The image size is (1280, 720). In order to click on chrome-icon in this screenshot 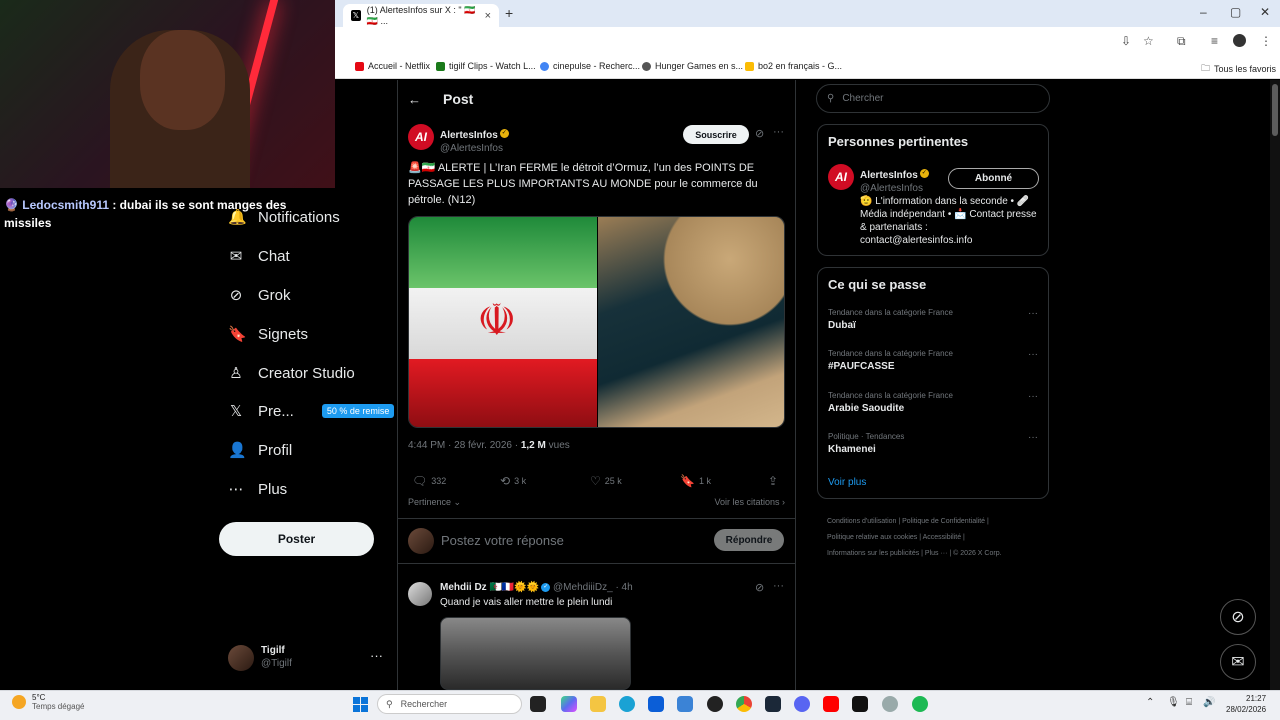, I will do `click(744, 704)`.